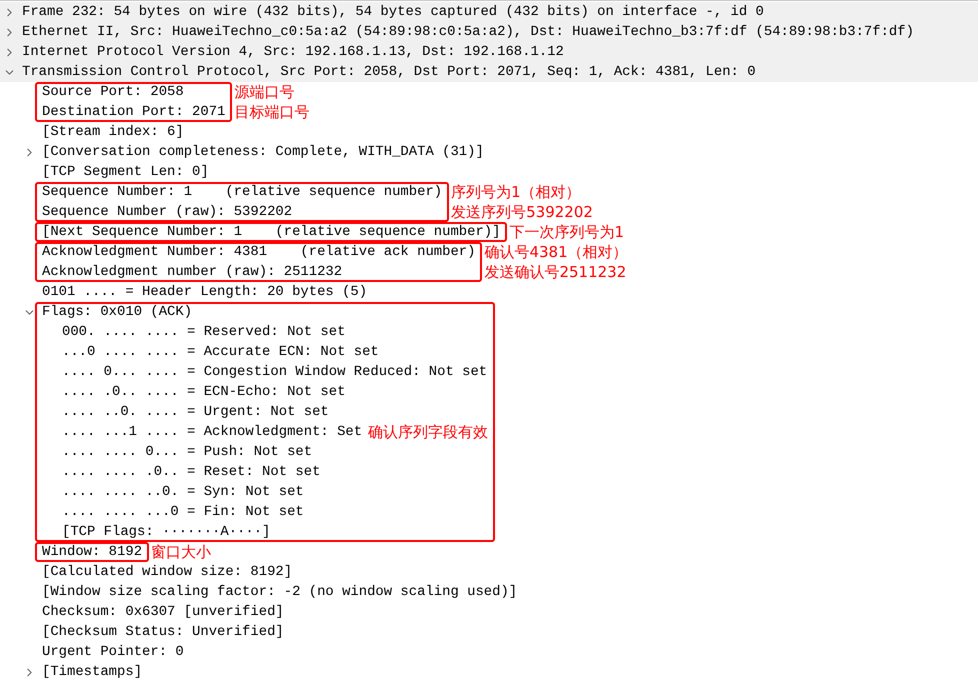 The image size is (978, 686). What do you see at coordinates (393, 12) in the screenshot?
I see `tree-item-text: Frame 232: 54 bytes on wire (432 bits), 54 bytes captured (432 bits) on interface -, id 0` at bounding box center [393, 12].